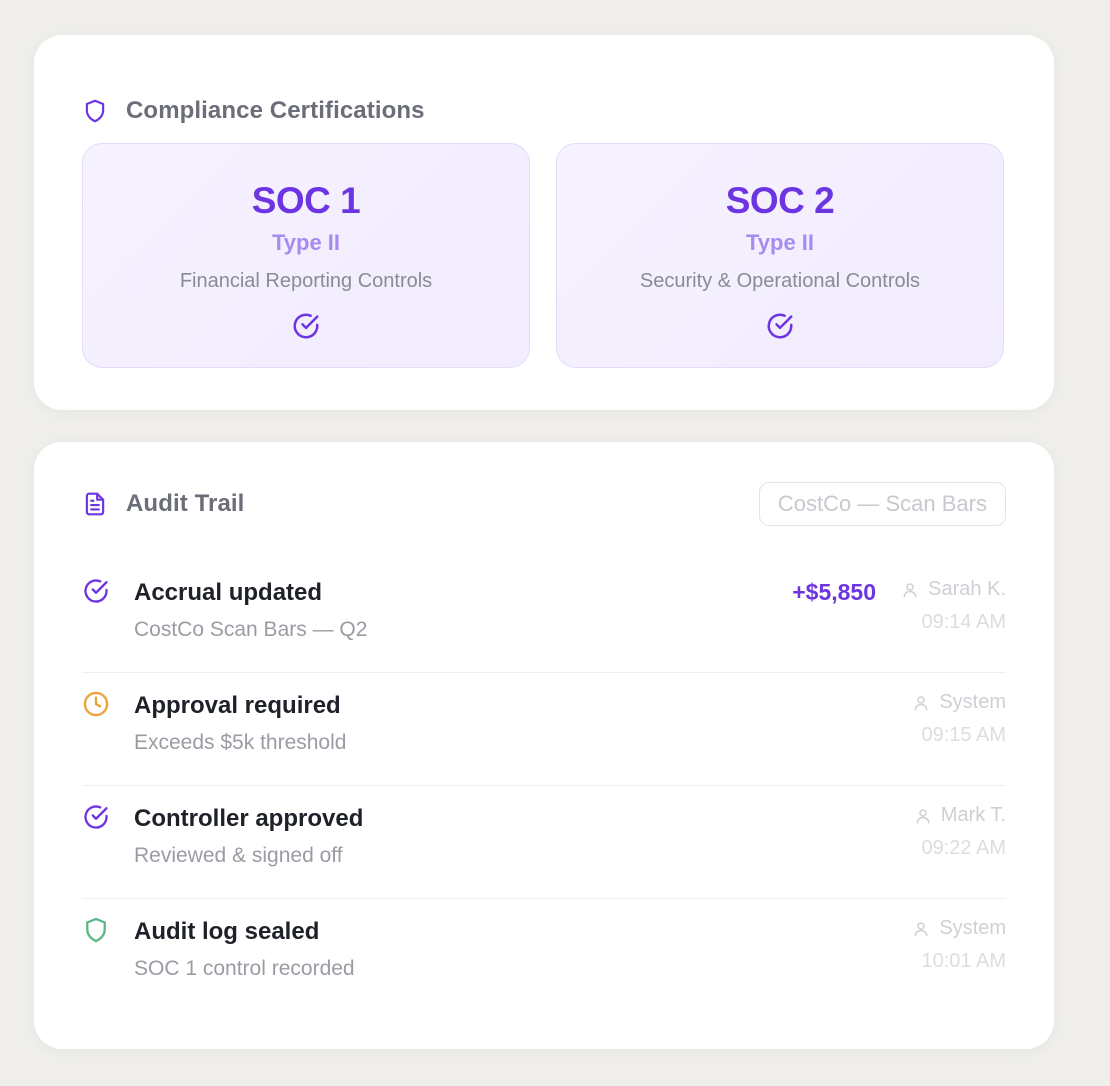 The height and width of the screenshot is (1086, 1110). I want to click on certification-description: Financial Reporting Controls, so click(306, 281).